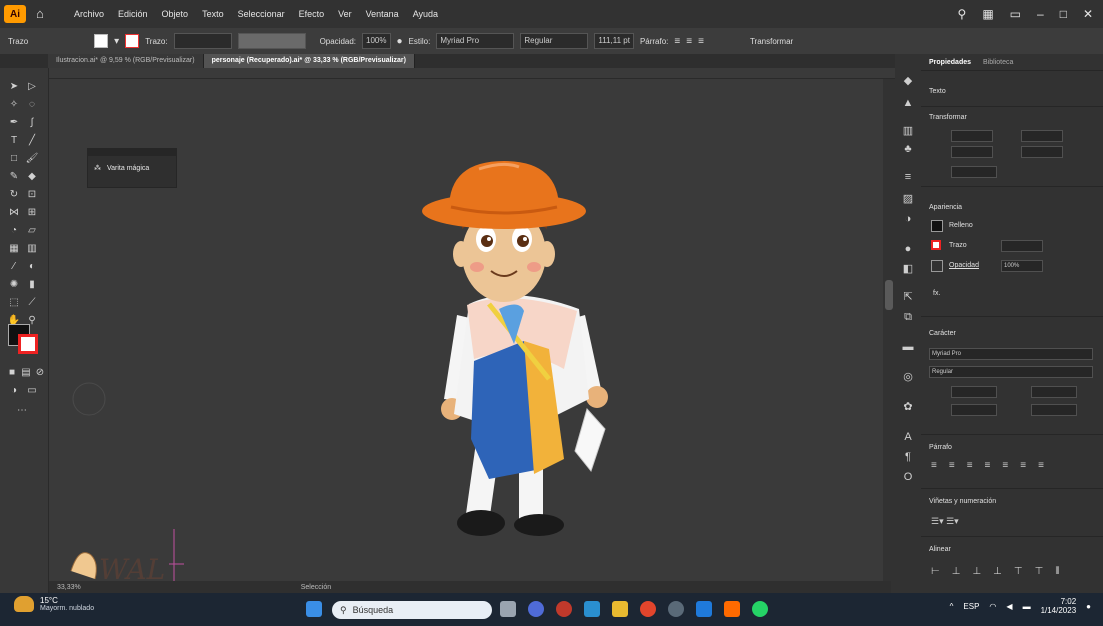  Describe the element at coordinates (1042, 136) in the screenshot. I see `width-field` at that location.